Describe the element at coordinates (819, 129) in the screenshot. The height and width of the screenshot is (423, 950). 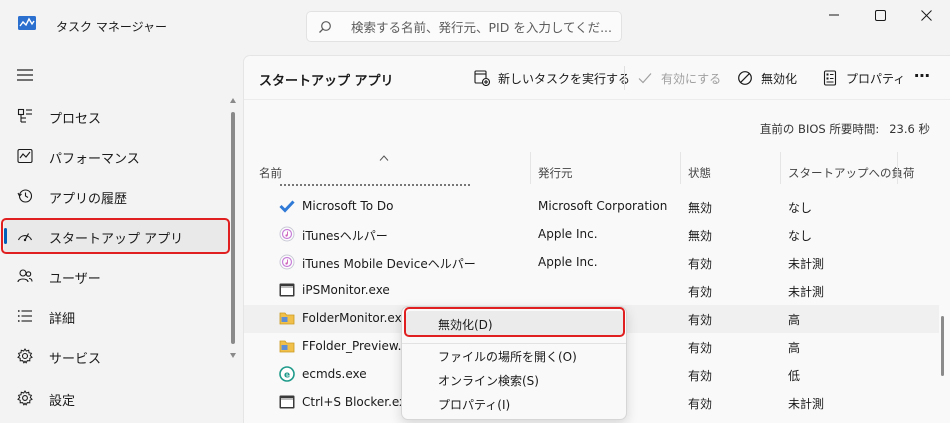
I see `bios-label: 直前の BIOS 所要時間:` at that location.